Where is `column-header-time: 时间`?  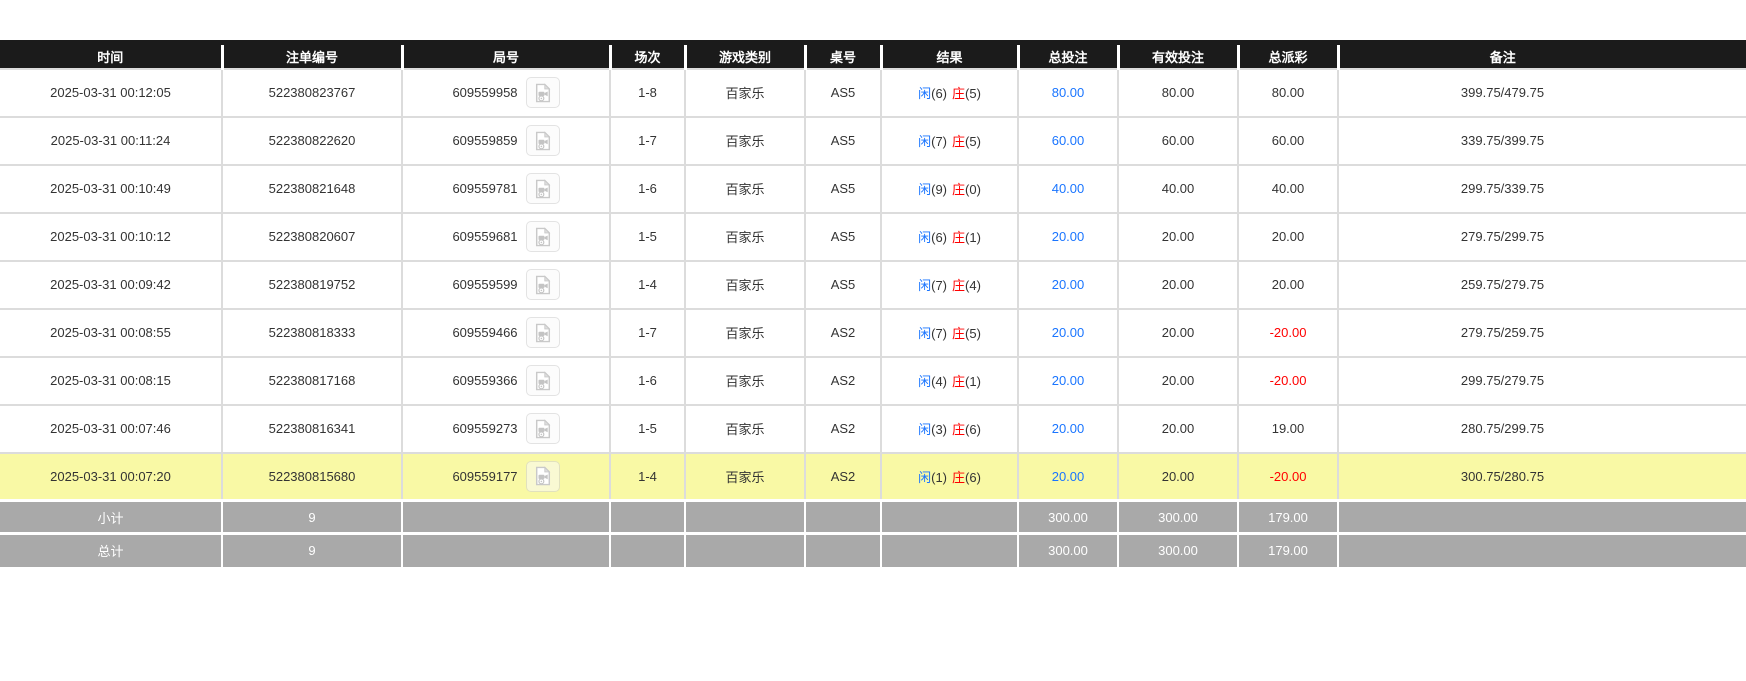
column-header-time: 时间 is located at coordinates (111, 55).